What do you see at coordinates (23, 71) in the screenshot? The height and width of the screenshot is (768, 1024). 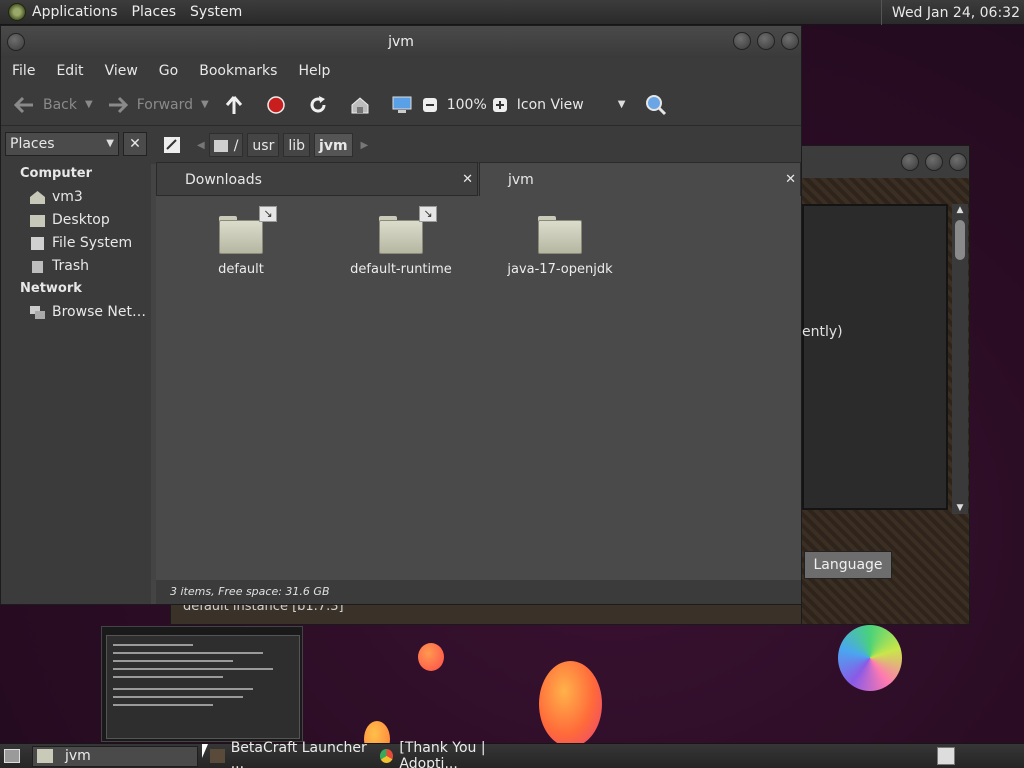 I see `menu-file: File` at bounding box center [23, 71].